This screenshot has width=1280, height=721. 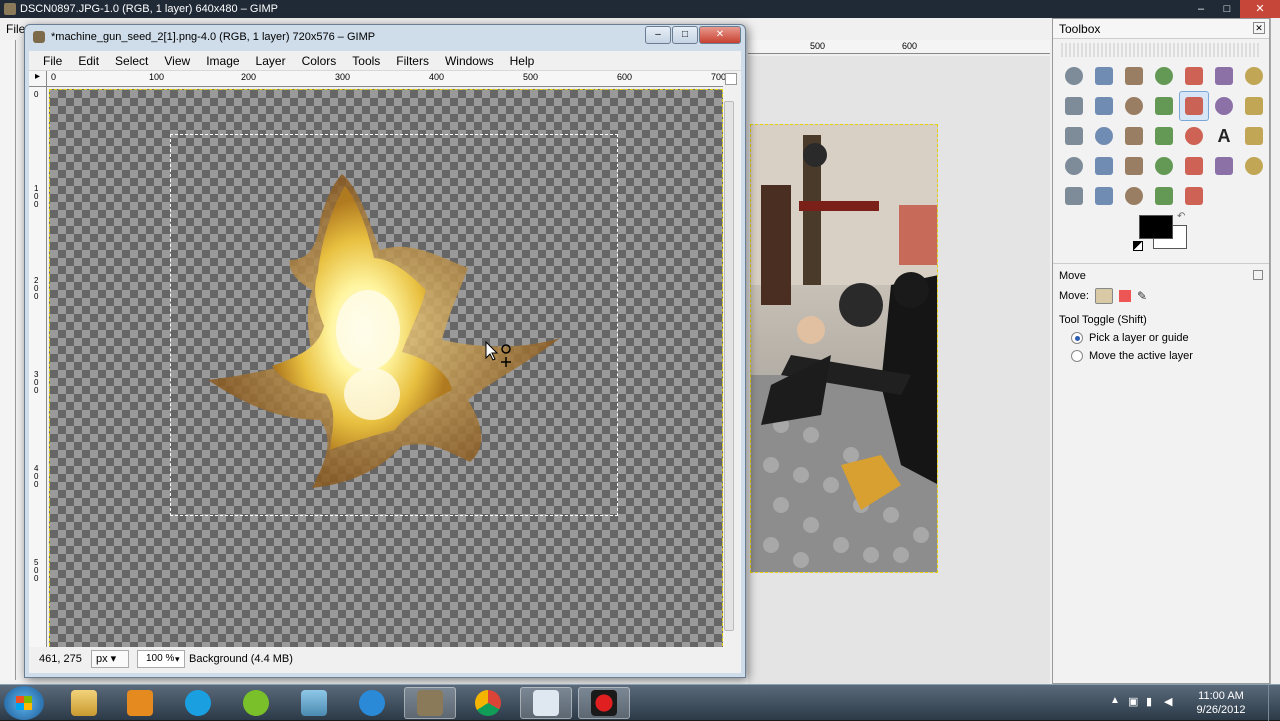 What do you see at coordinates (522, 60) in the screenshot?
I see `menu-help: Help` at bounding box center [522, 60].